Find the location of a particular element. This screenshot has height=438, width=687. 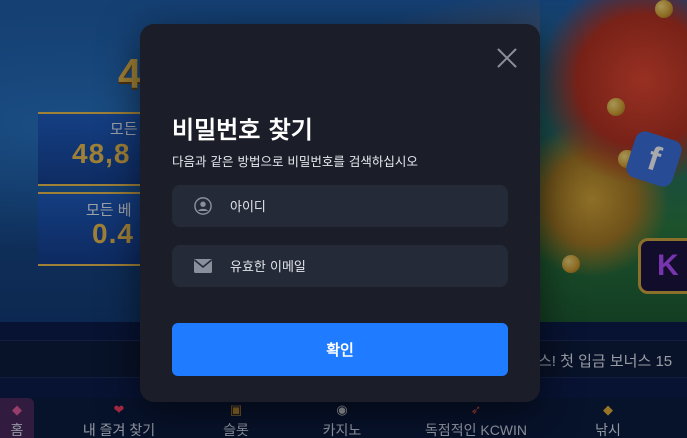

email-field is located at coordinates (340, 267).